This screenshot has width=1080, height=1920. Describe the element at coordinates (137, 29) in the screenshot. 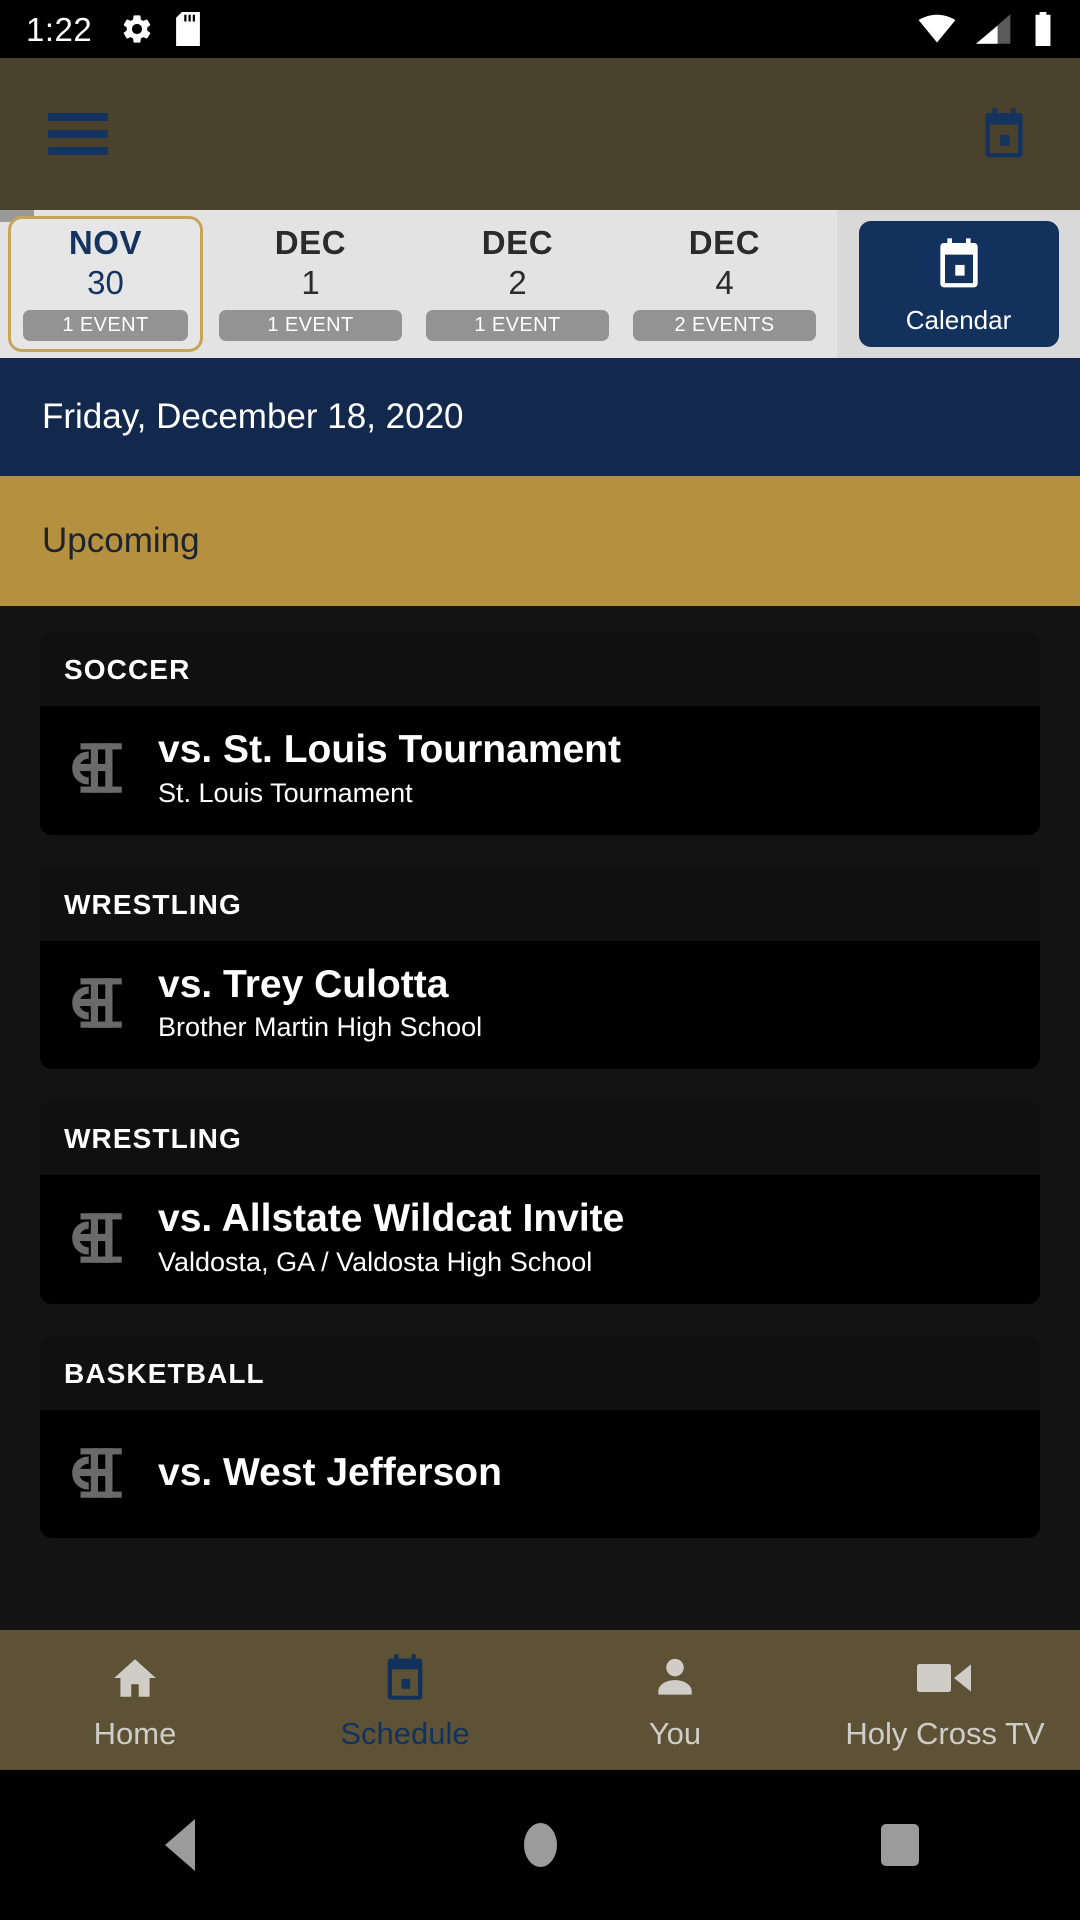

I see `gear-icon` at that location.